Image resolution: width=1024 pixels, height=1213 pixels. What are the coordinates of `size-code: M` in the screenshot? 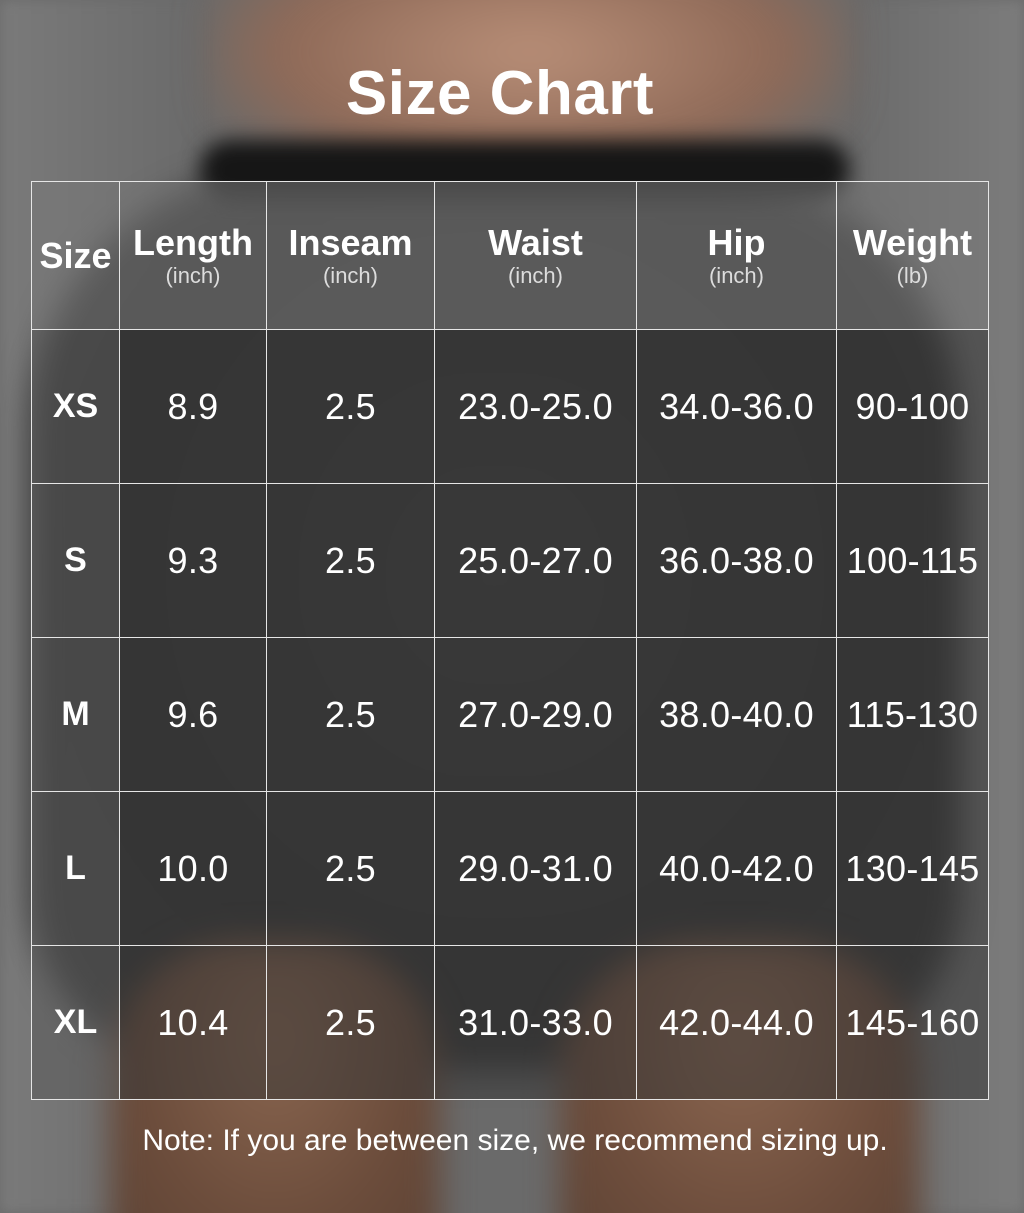 It's located at (75, 714).